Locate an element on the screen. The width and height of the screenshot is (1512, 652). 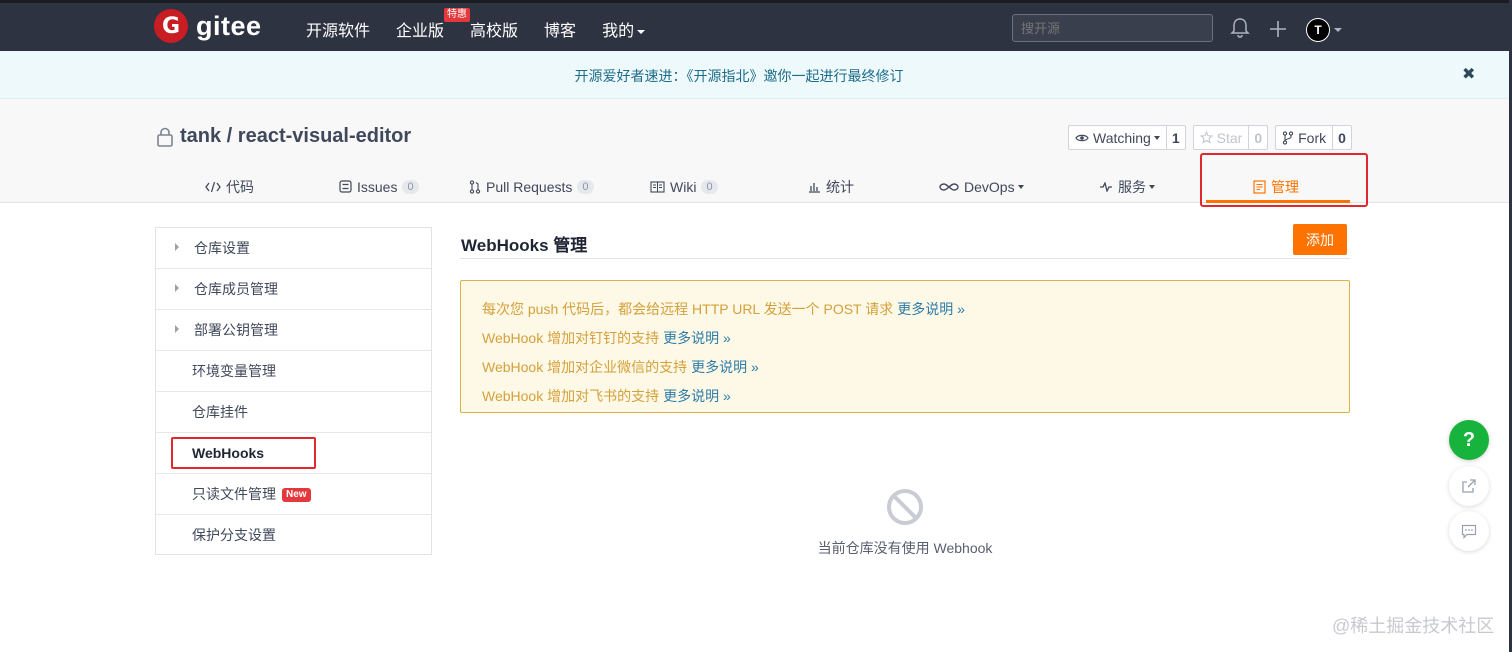
logo-text: gitee is located at coordinates (229, 25).